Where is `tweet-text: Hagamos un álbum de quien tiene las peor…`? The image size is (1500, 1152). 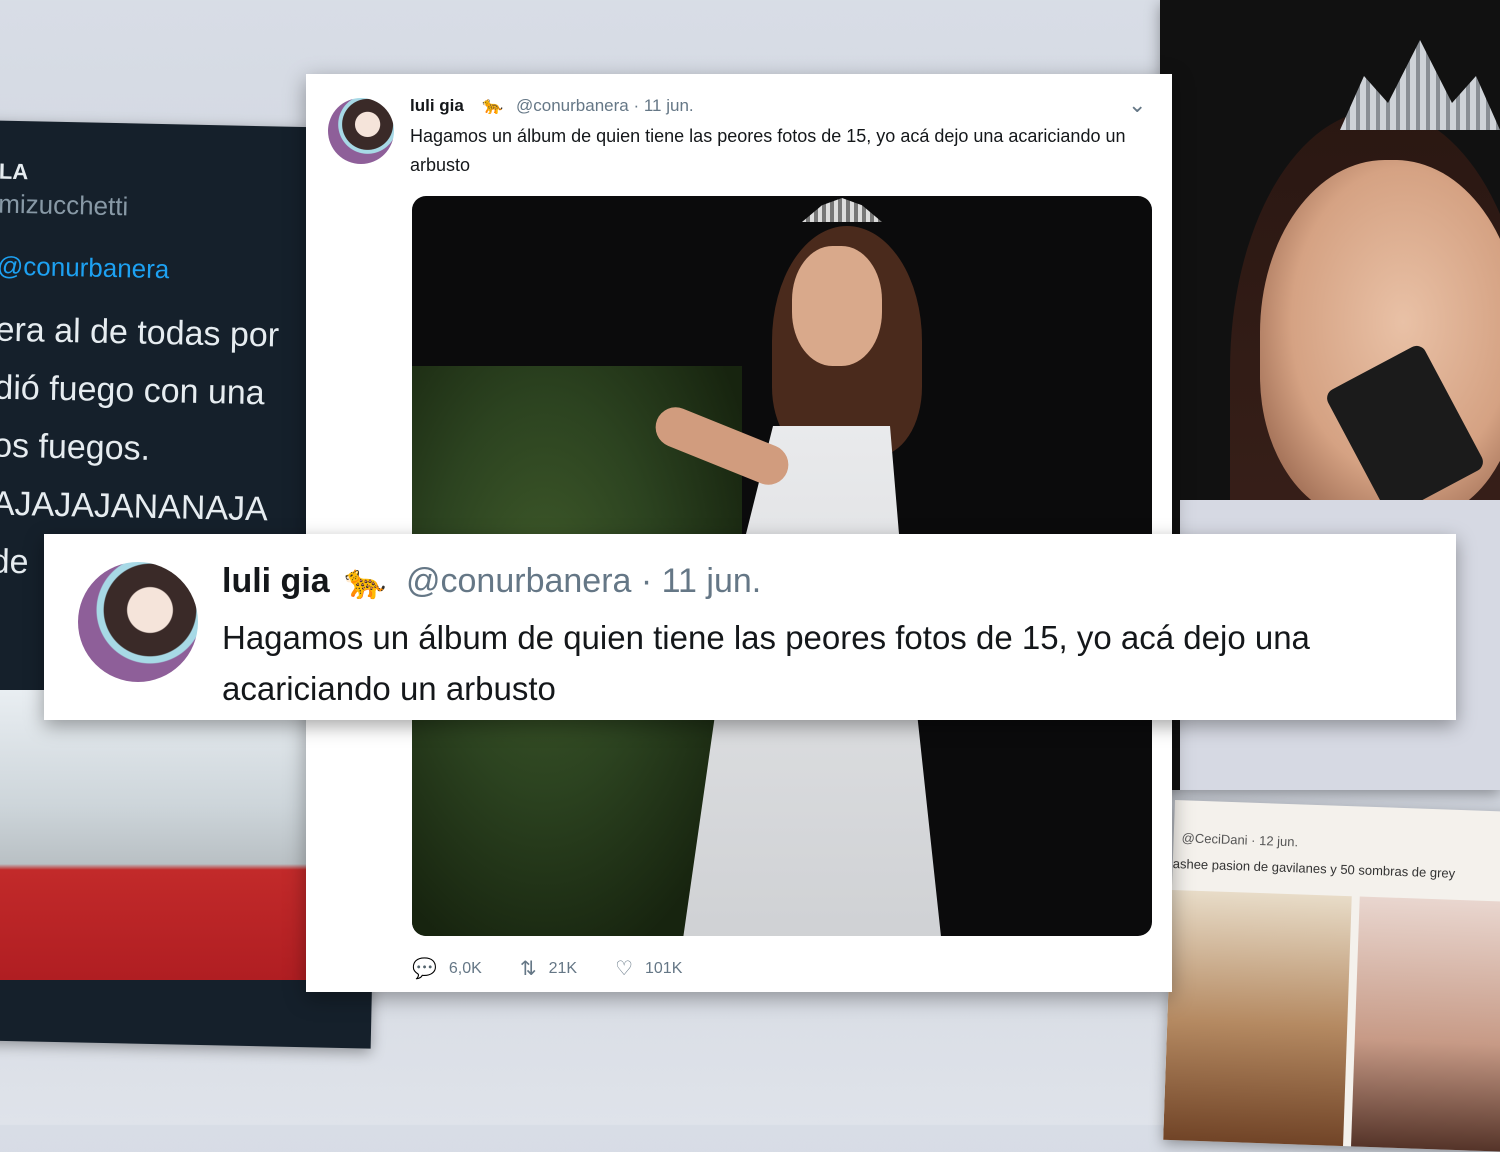 tweet-text: Hagamos un álbum de quien tiene las peor… is located at coordinates (768, 150).